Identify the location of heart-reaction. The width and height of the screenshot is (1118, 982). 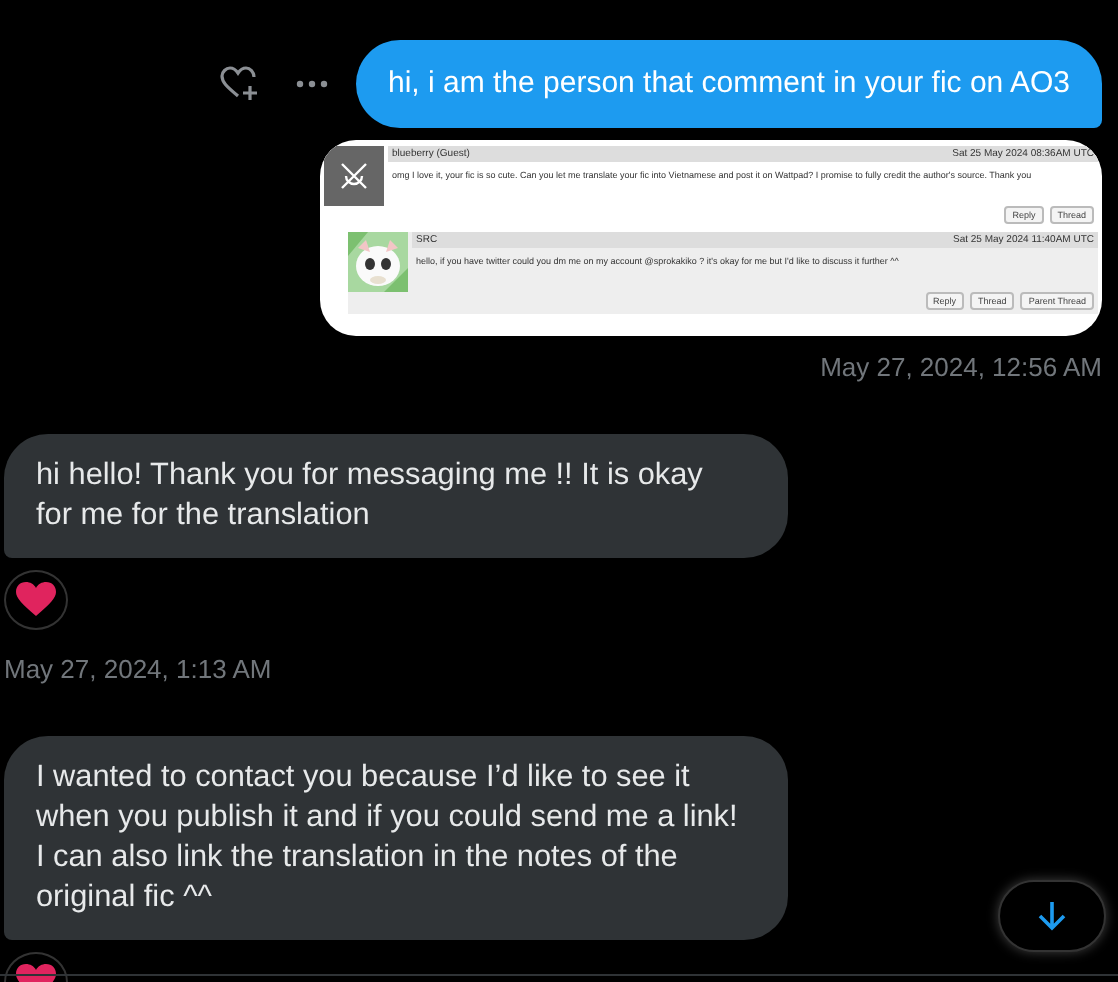
(36, 600).